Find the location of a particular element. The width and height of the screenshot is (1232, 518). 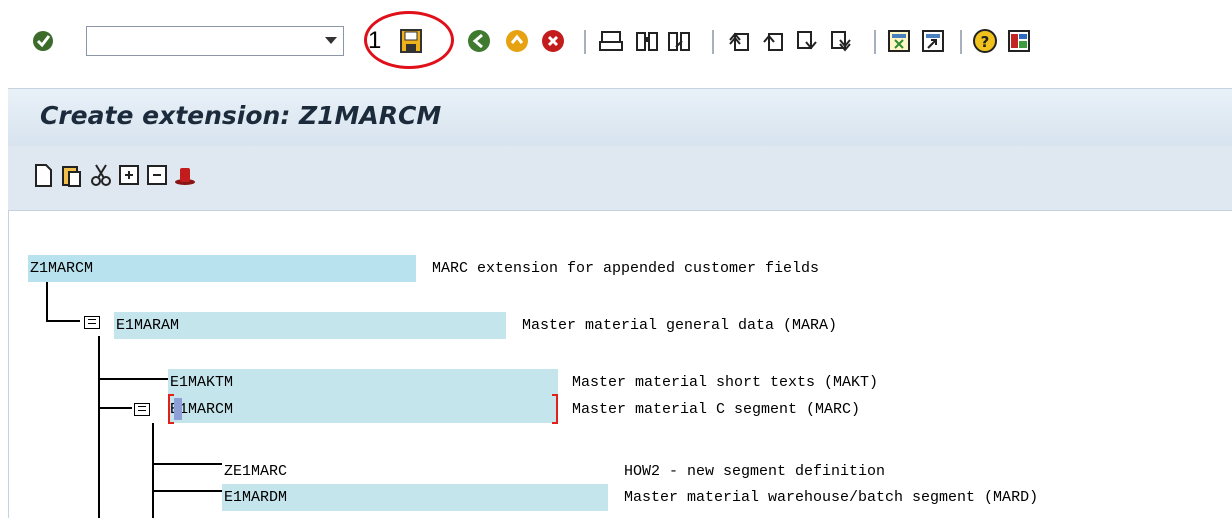

previous-page-icon is located at coordinates (773, 41).